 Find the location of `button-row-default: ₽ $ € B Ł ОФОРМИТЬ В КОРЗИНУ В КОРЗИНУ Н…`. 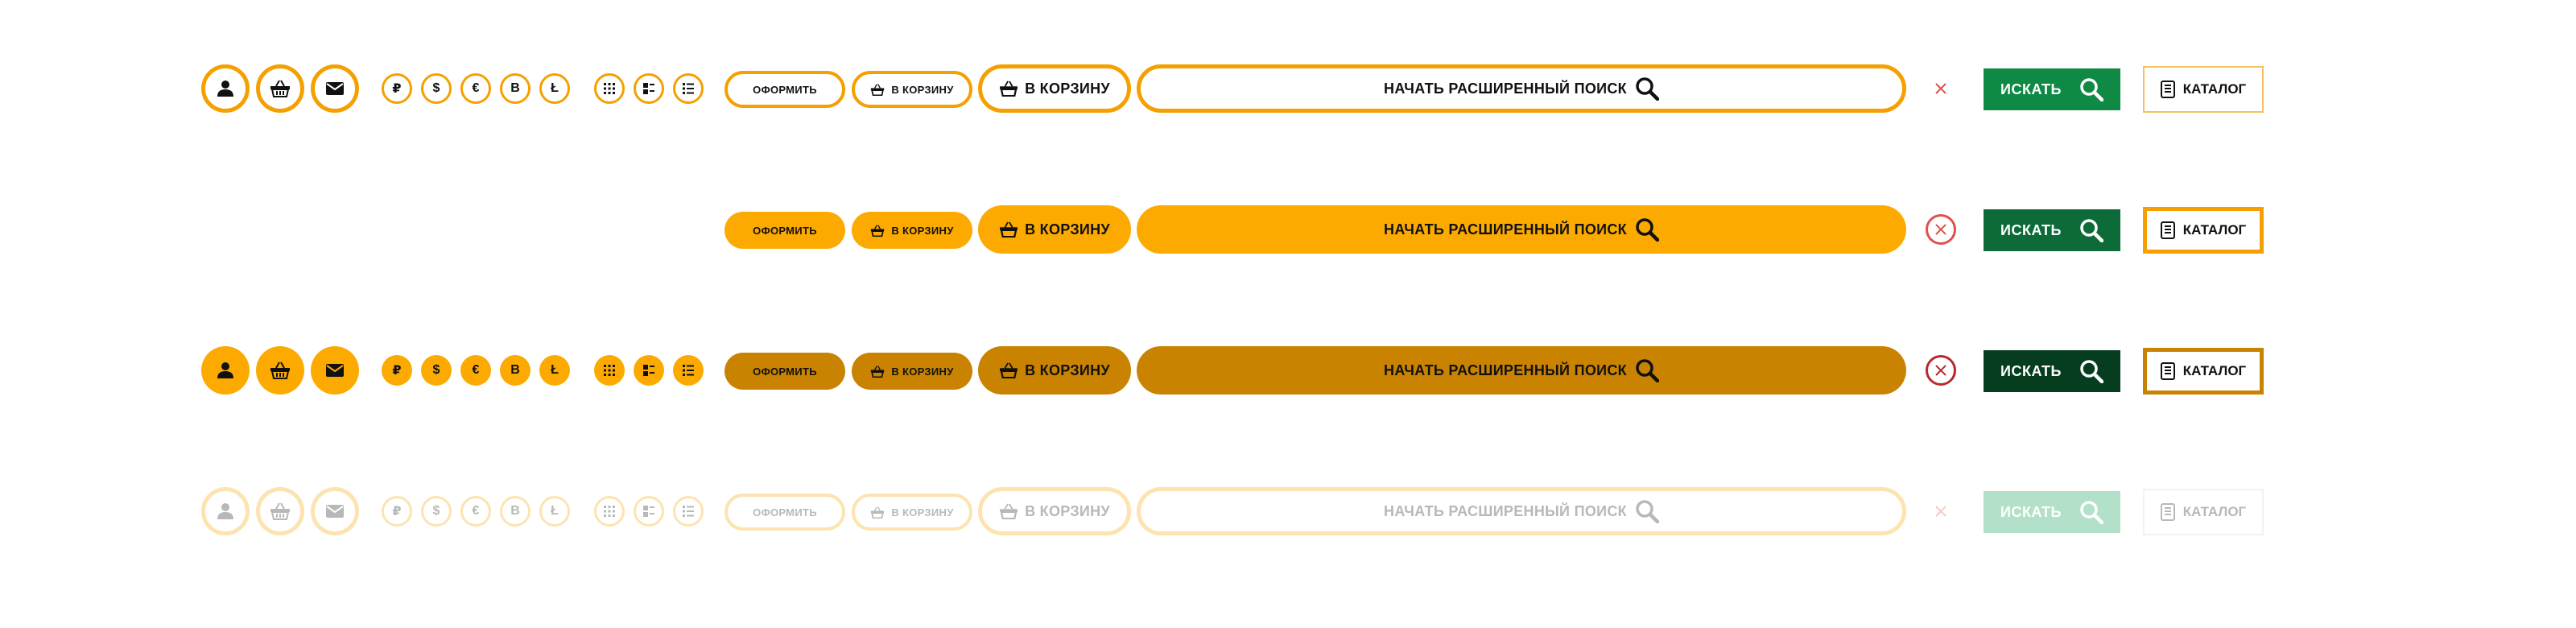

button-row-default: ₽ $ € B Ł ОФОРМИТЬ В КОРЗИНУ В КОРЗИНУ Н… is located at coordinates (1288, 88).